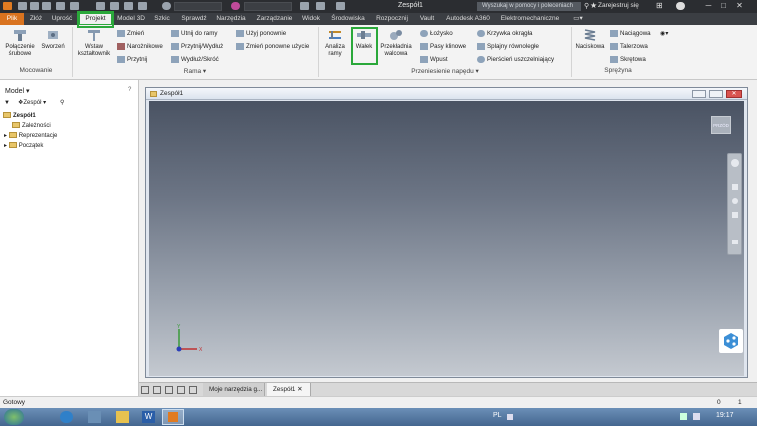 The height and width of the screenshot is (426, 757). I want to click on volume-icon, so click(696, 416).